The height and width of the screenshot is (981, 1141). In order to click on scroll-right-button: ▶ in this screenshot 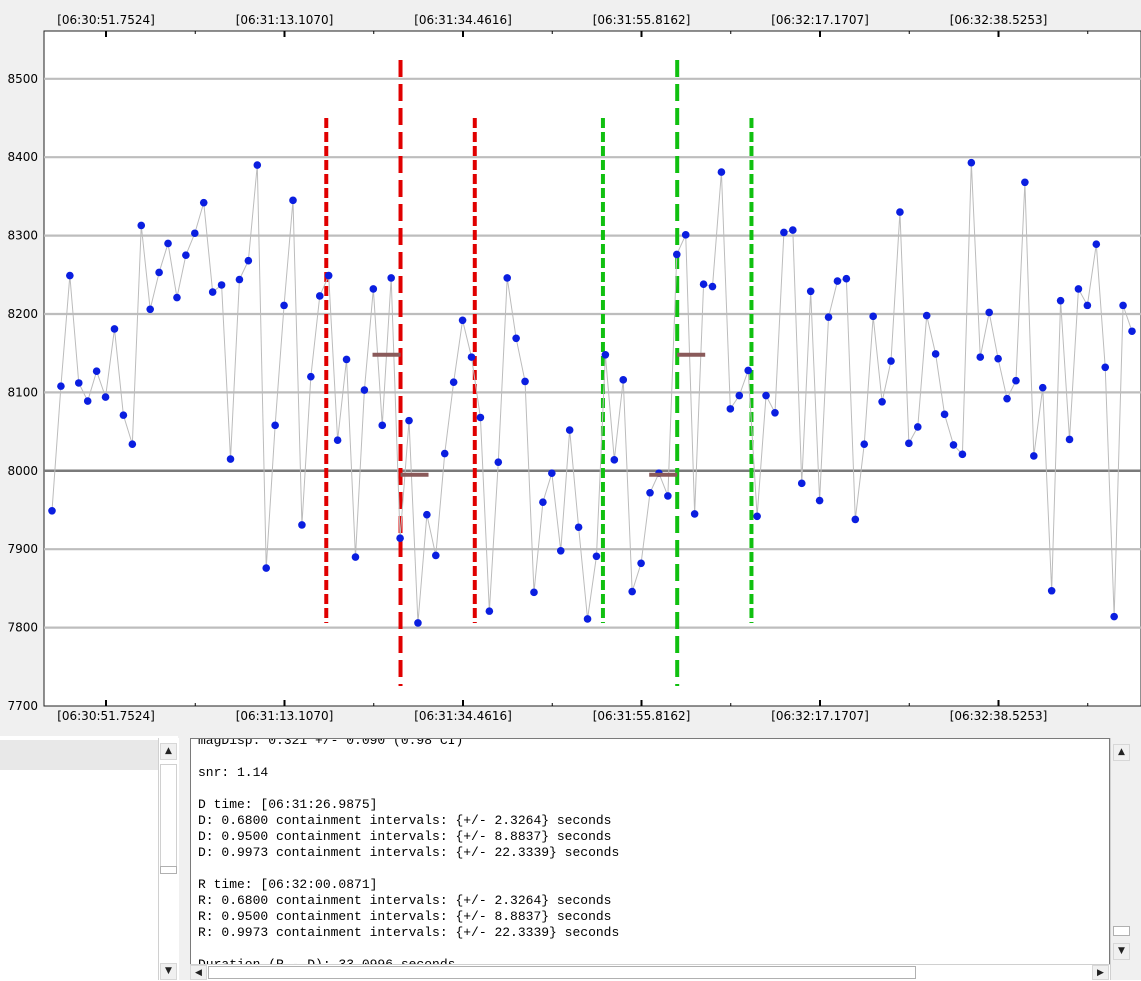, I will do `click(1100, 972)`.